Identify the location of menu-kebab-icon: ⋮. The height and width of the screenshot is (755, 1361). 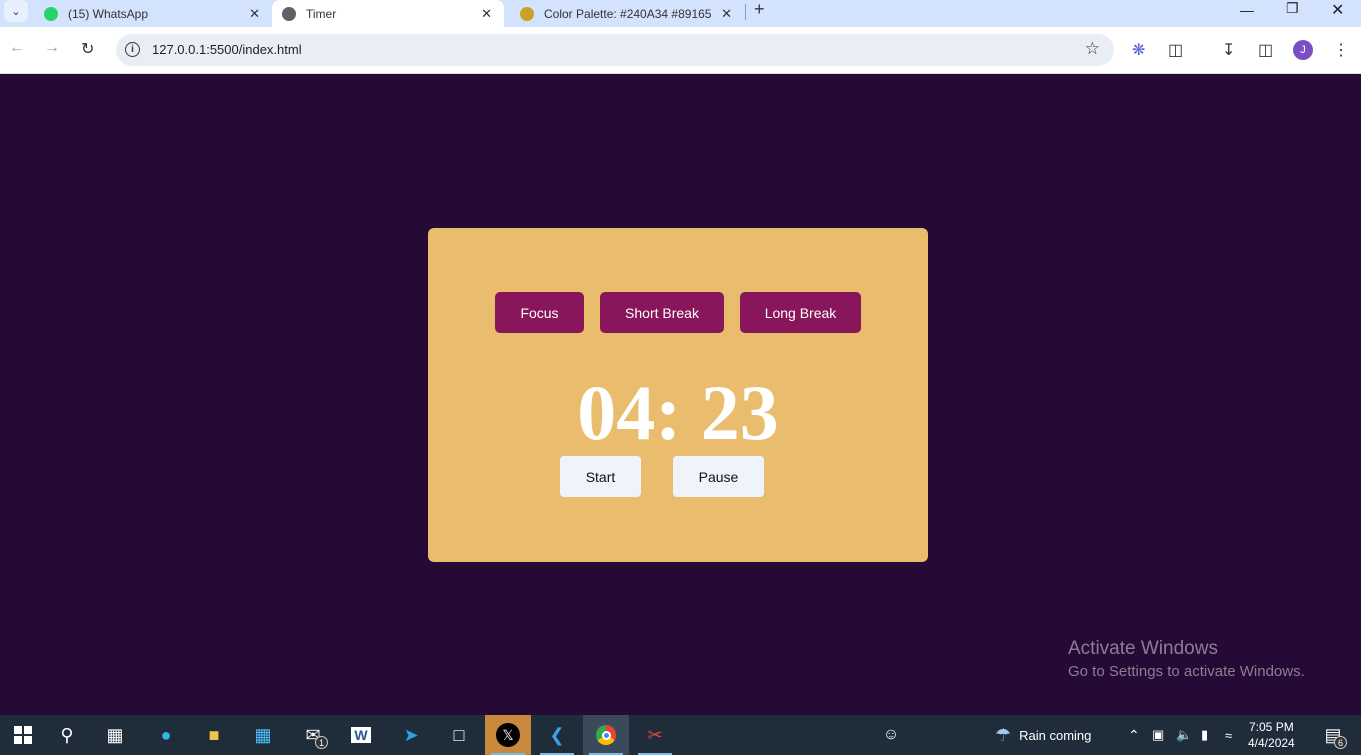
(1341, 50).